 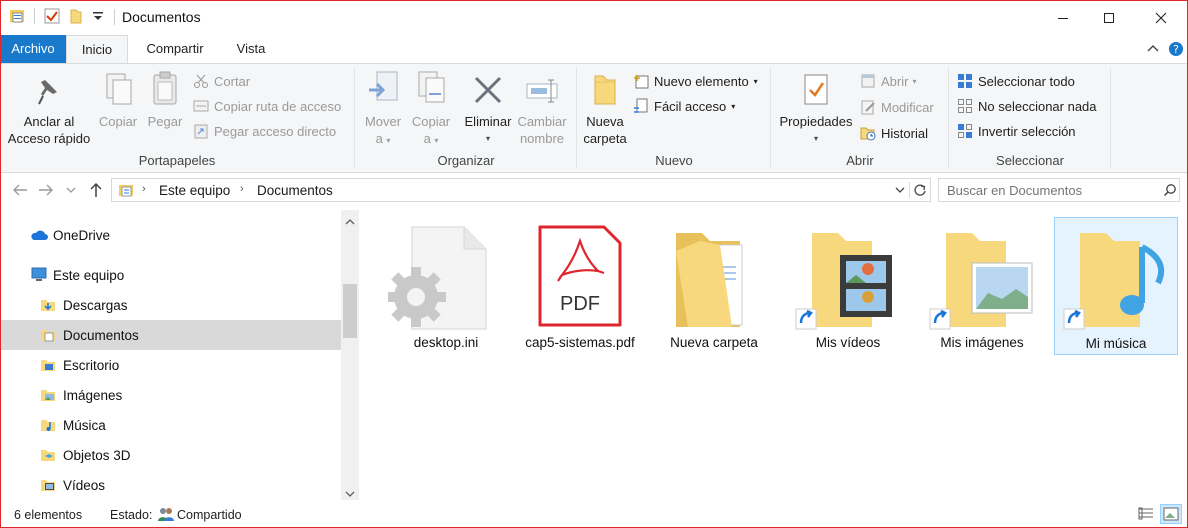 I want to click on copy-label: Copiar, so click(x=118, y=121).